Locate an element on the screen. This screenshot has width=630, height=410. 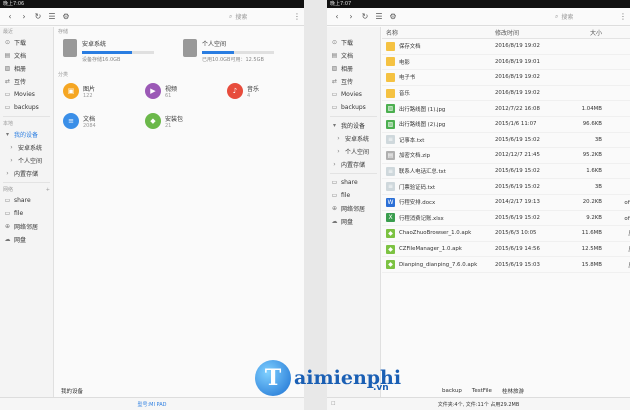
column-header-name: 名称 is located at coordinates (441, 32).